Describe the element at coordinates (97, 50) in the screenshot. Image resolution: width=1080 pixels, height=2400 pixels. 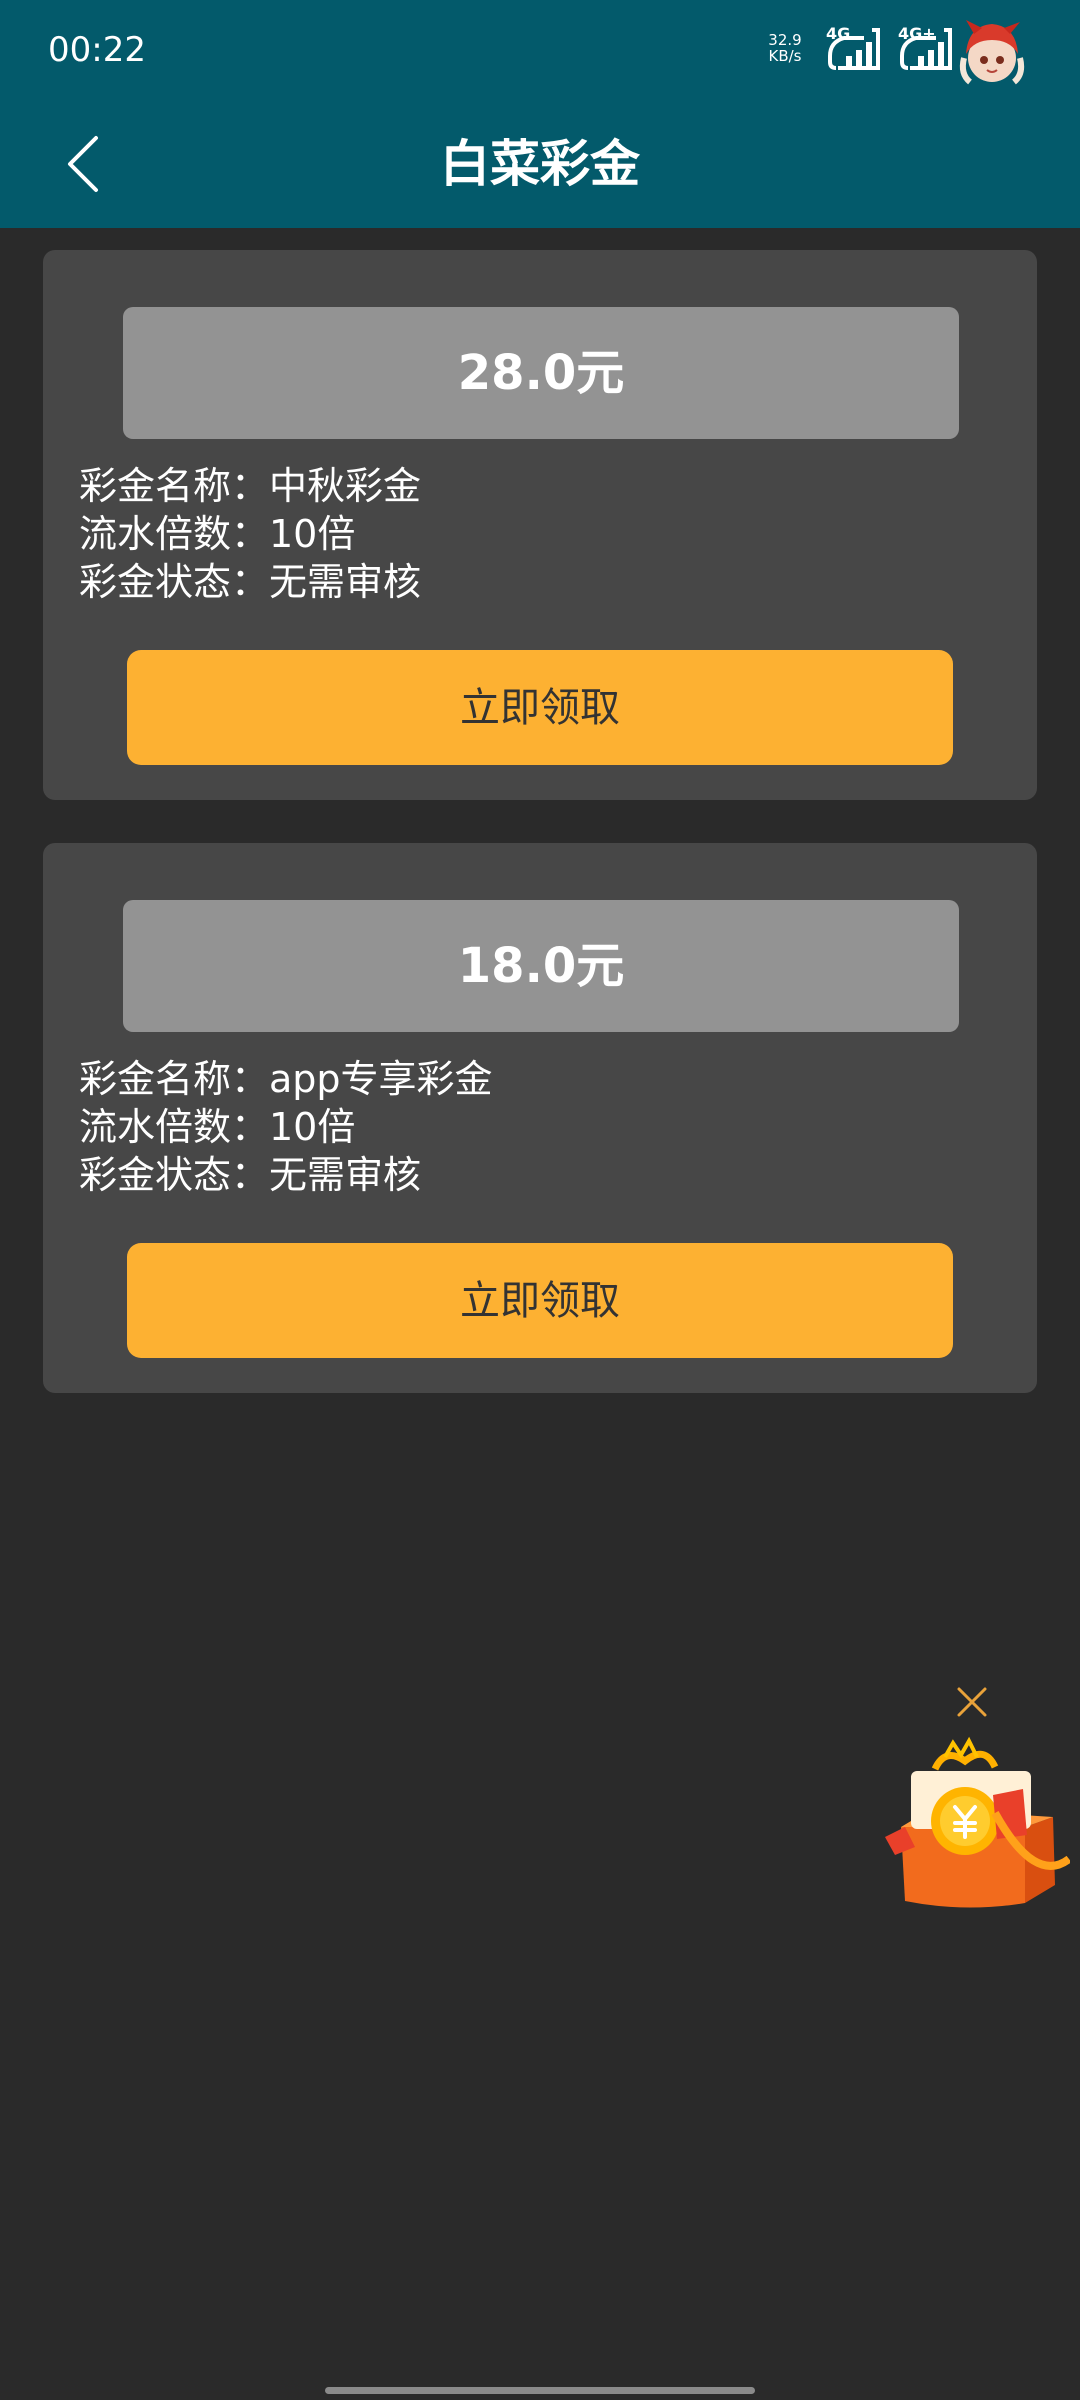
I see `status-time: 00:22` at that location.